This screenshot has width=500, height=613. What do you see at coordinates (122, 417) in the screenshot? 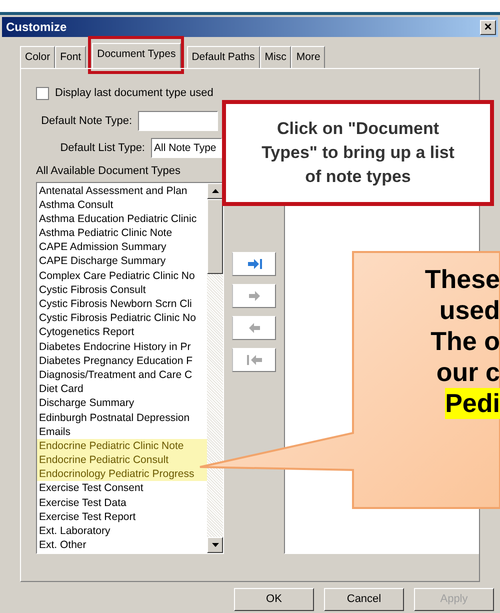
I see `list-item: Edinburgh Postnatal Depression` at bounding box center [122, 417].